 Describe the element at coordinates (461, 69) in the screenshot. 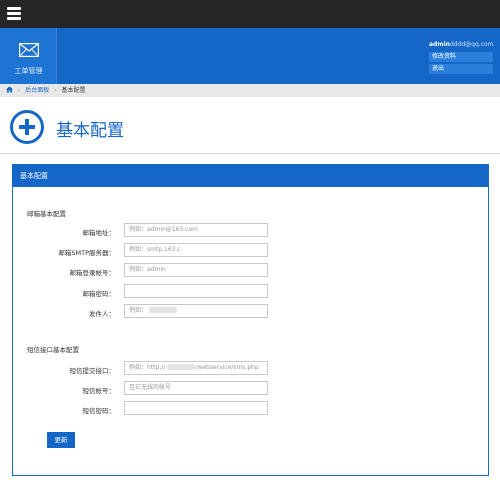

I see `logout-link: 退出` at that location.